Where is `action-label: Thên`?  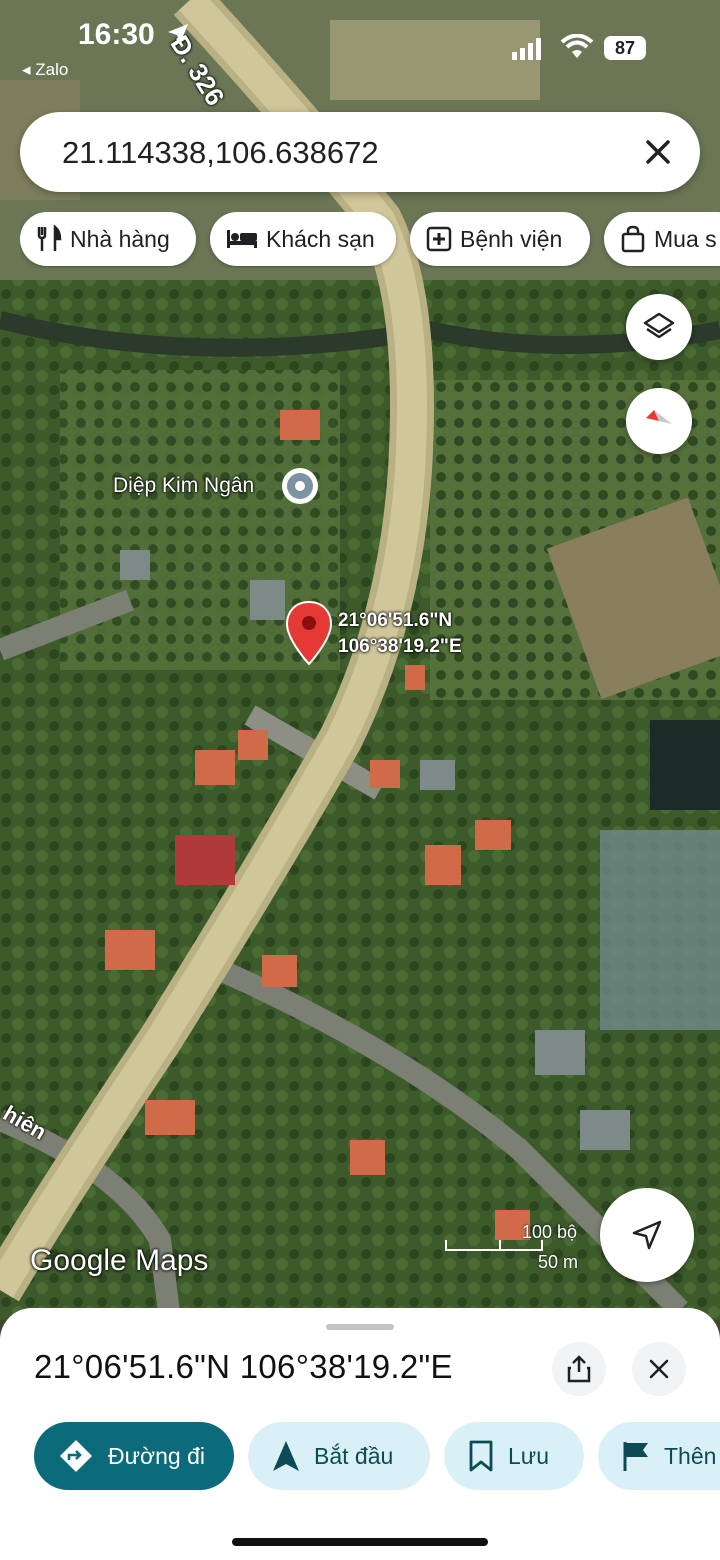 action-label: Thên is located at coordinates (690, 1455).